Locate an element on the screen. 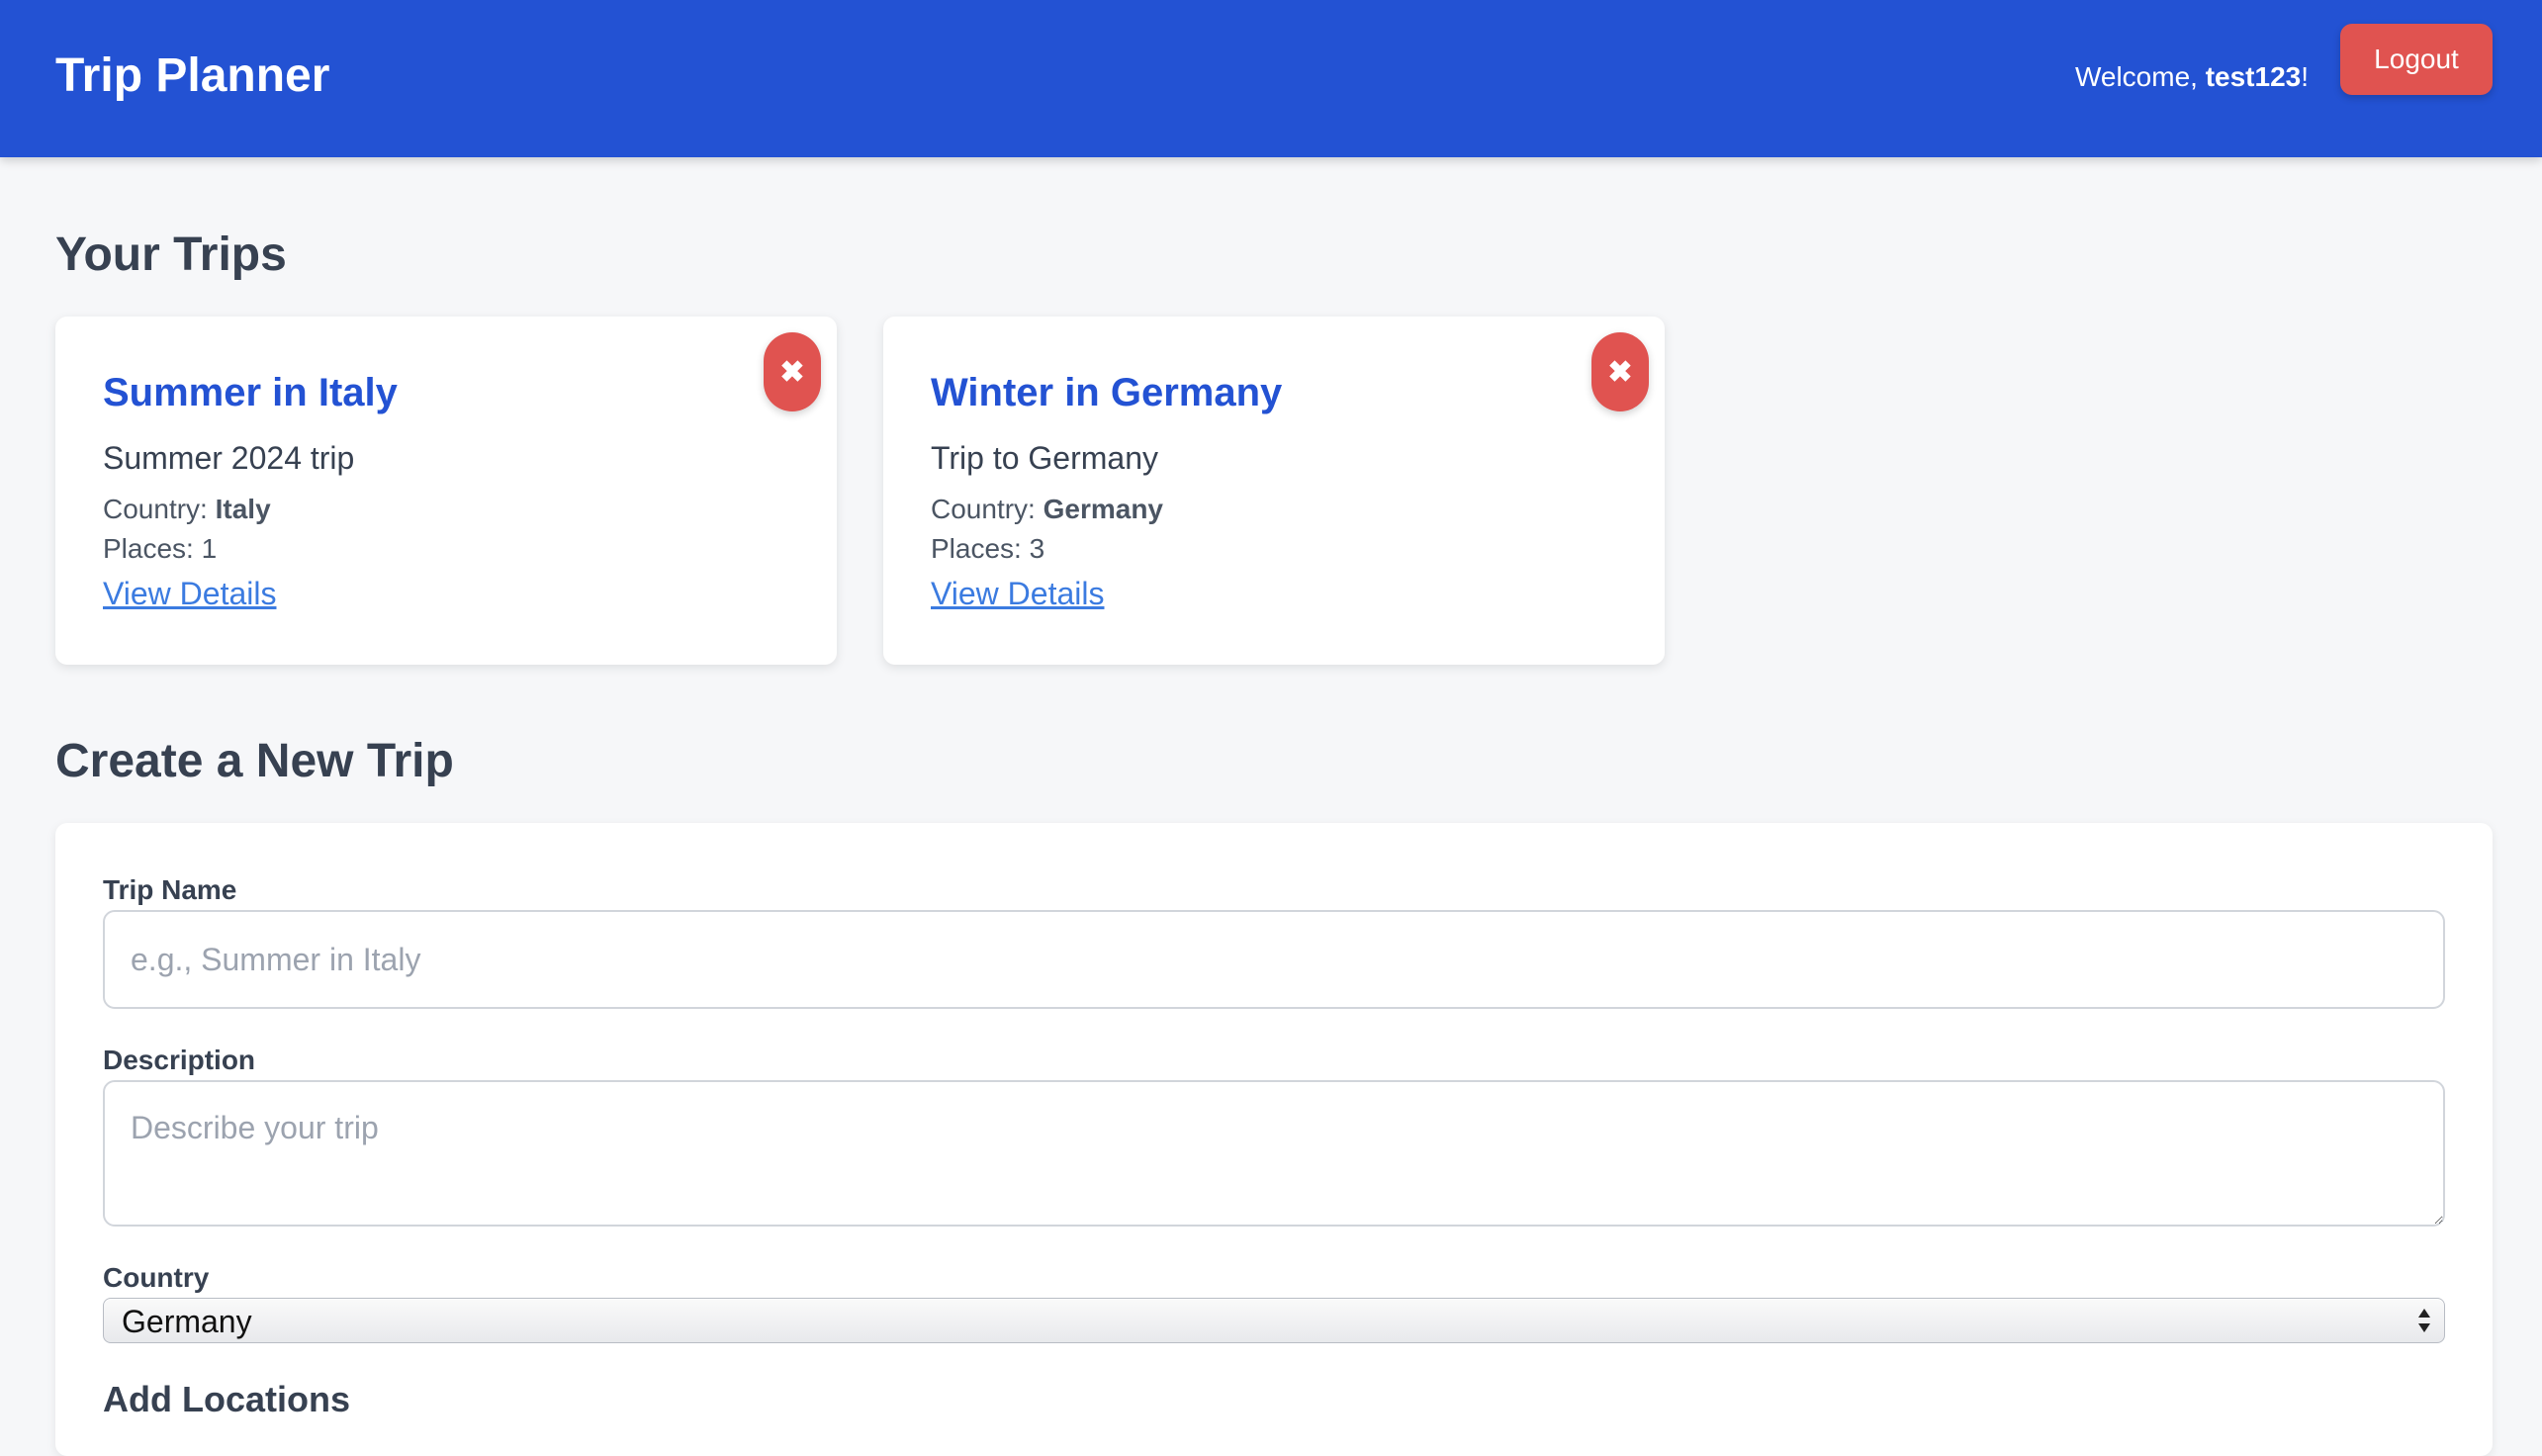  top-navbar: Trip Planner Welcome, test123! Logout is located at coordinates (1271, 78).